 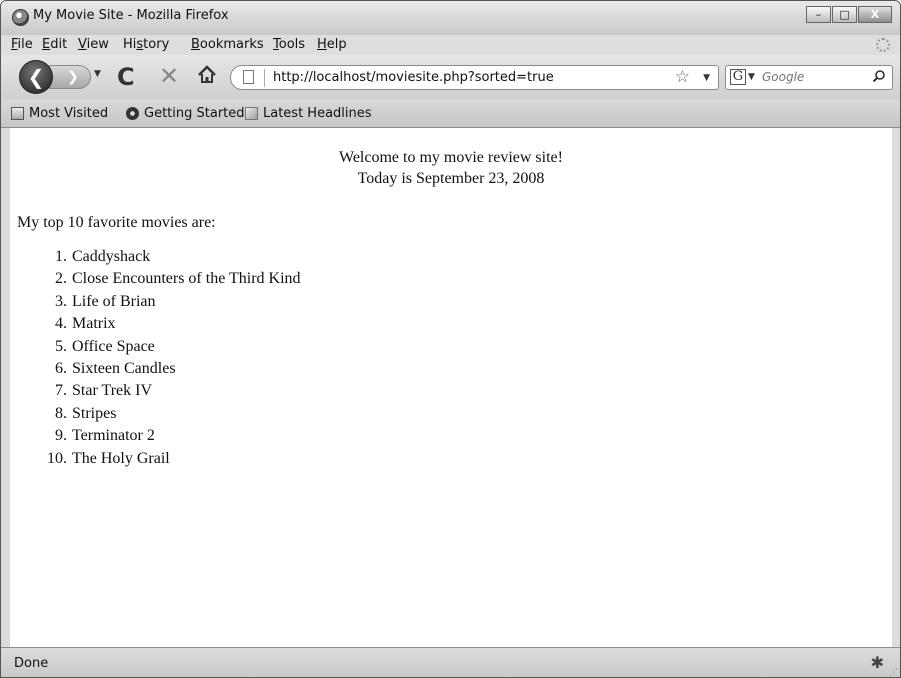 I want to click on menu-bookmarks: Bookmarks, so click(x=227, y=44).